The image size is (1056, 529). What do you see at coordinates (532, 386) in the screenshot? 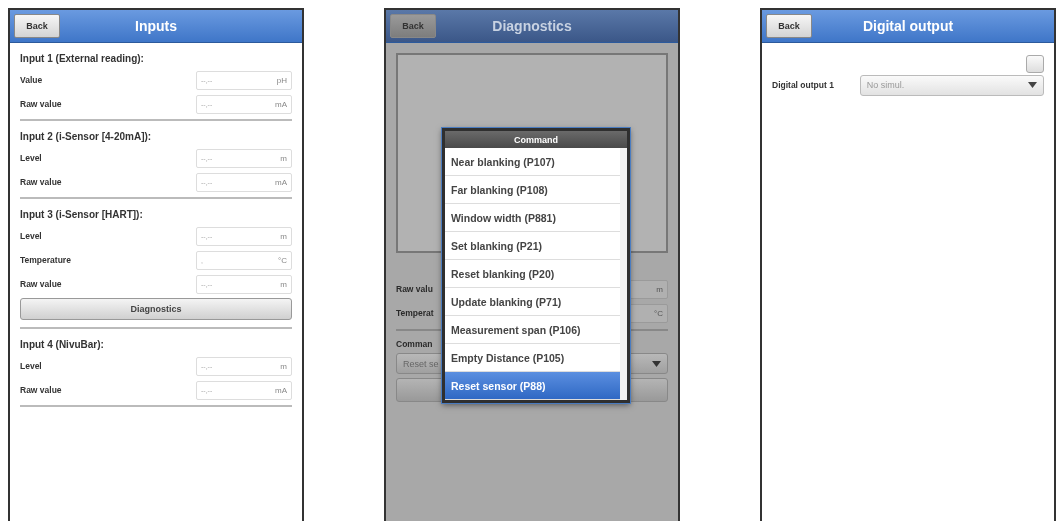
I see `command-option: Reset sensor (P88)` at bounding box center [532, 386].